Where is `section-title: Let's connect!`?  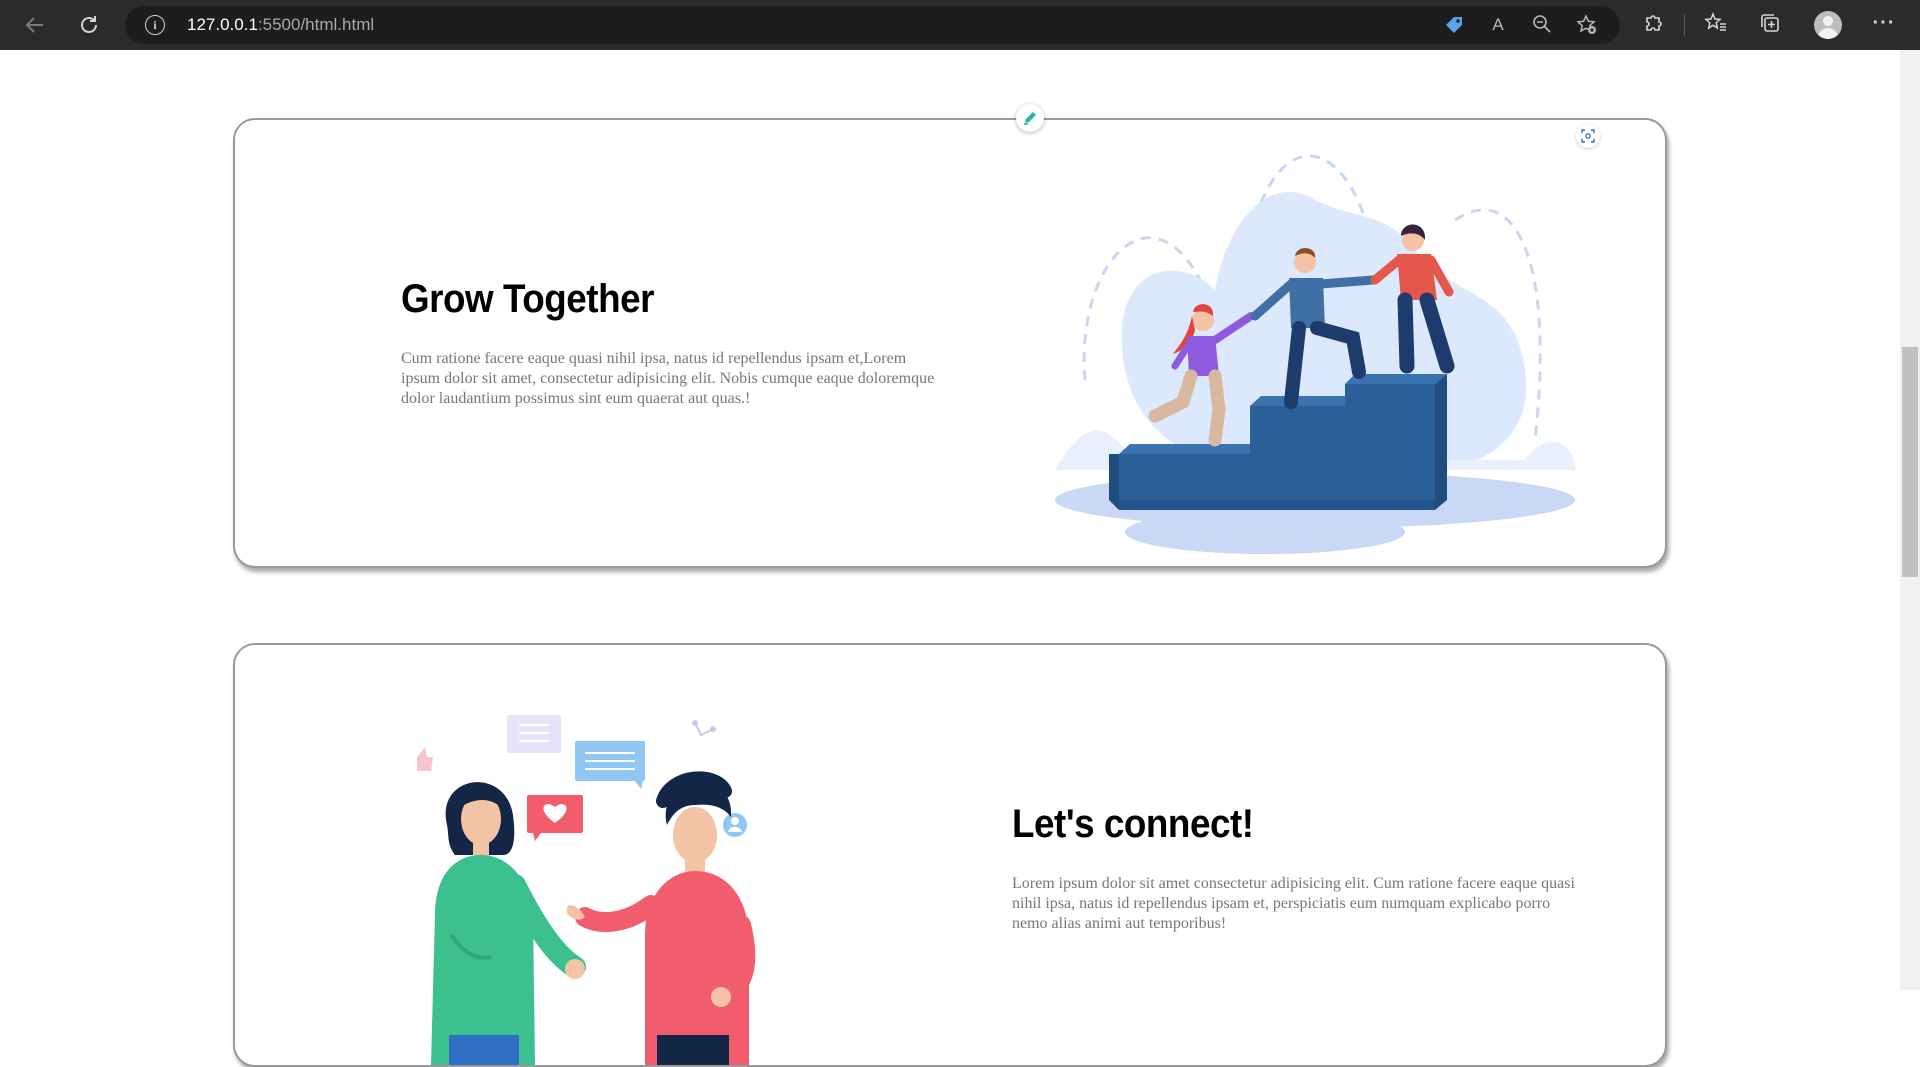
section-title: Let's connect! is located at coordinates (1133, 824).